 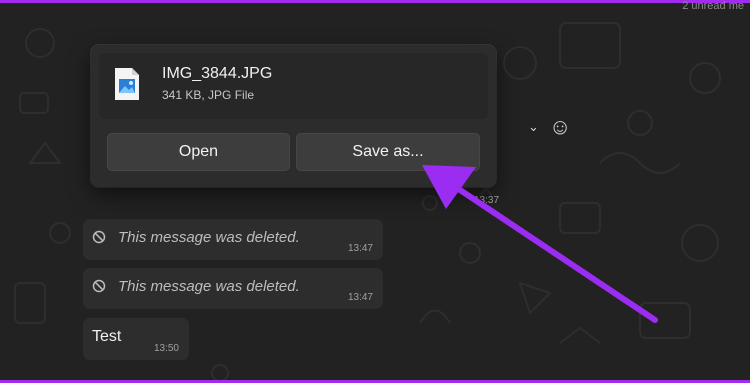 What do you see at coordinates (136, 339) in the screenshot?
I see `message-bubble: Test 13:50` at bounding box center [136, 339].